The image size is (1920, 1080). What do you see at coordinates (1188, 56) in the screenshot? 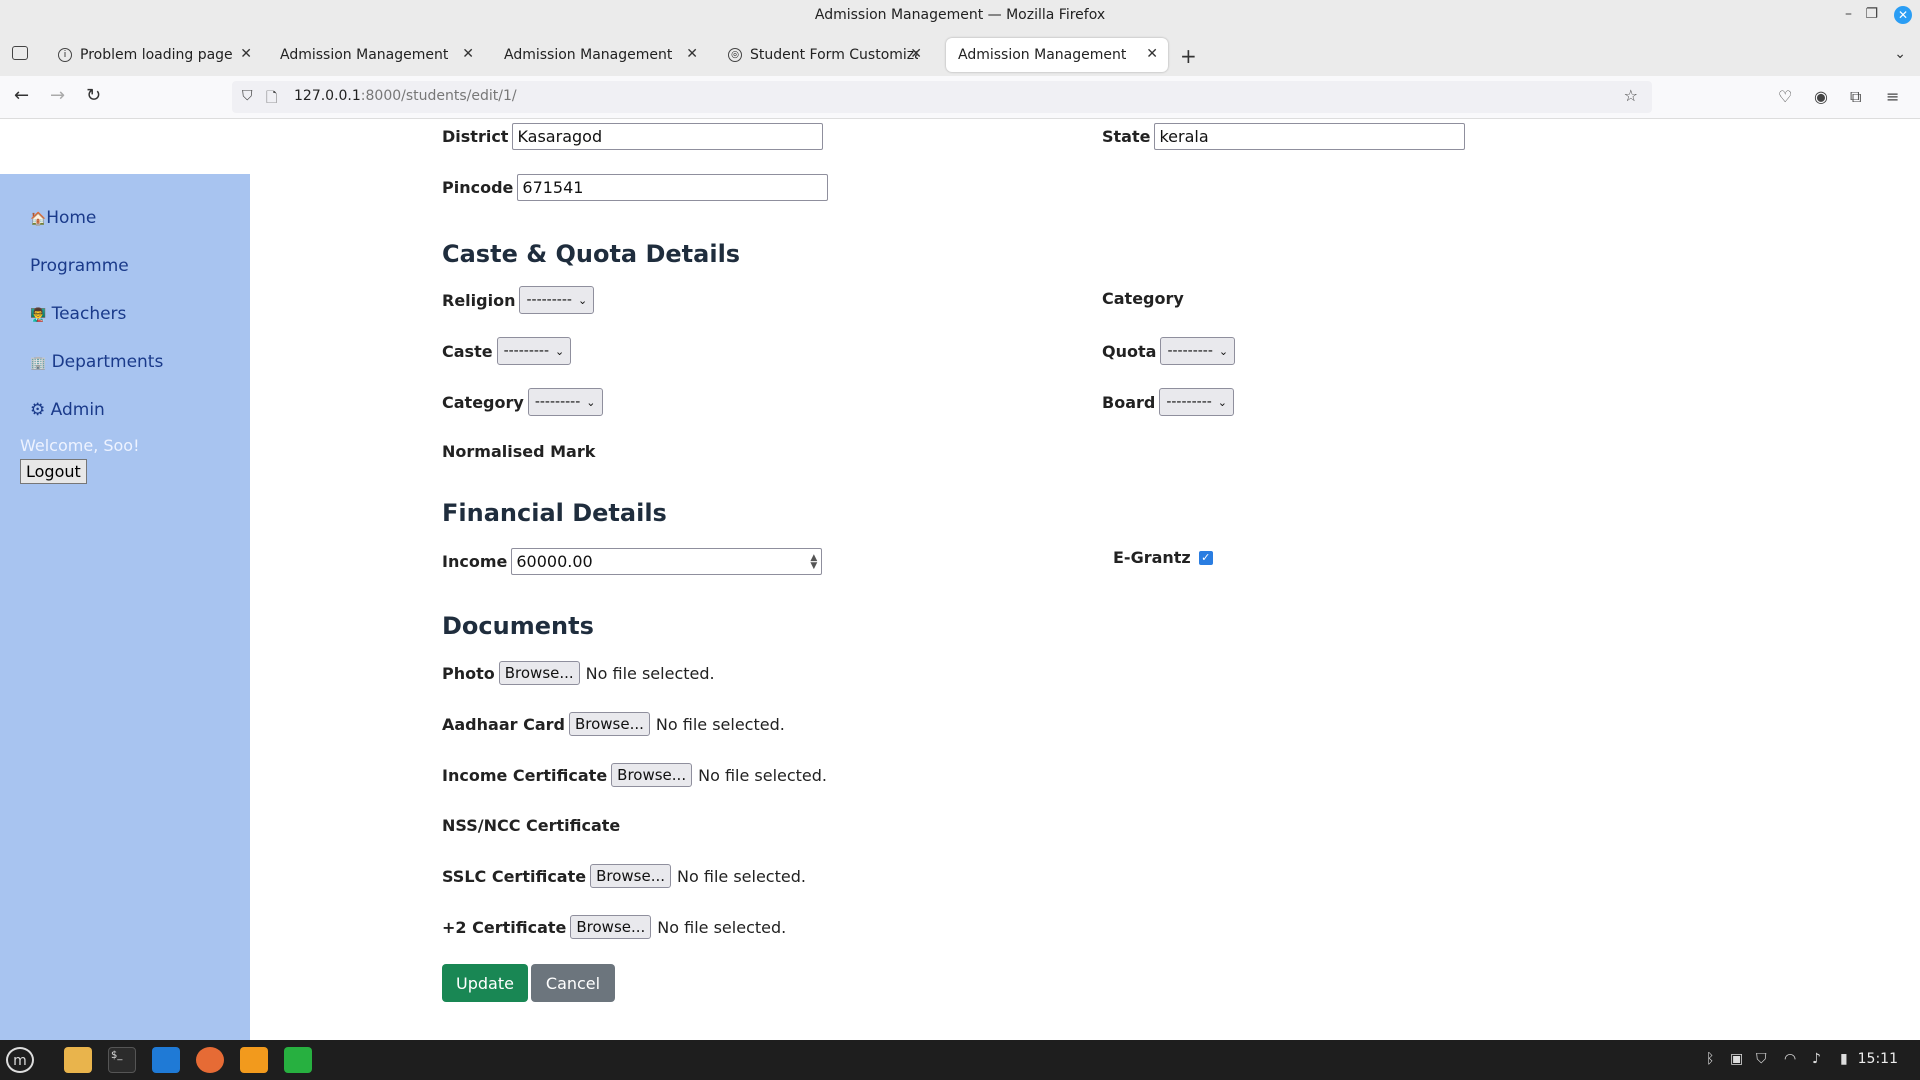
I see `new-tab-icon: +` at bounding box center [1188, 56].